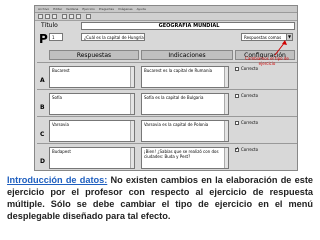 Image resolution: width=320 pixels, height=240 pixels. Describe the element at coordinates (57, 180) in the screenshot. I see `caption-highlight: Introducción de datos:` at that location.